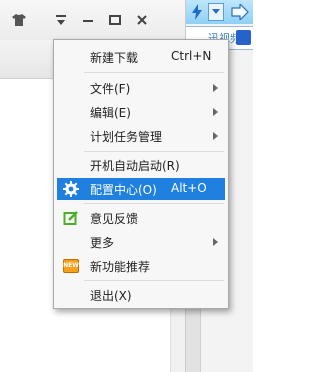 The height and width of the screenshot is (372, 320). What do you see at coordinates (102, 243) in the screenshot?
I see `menu-item-label: 更多` at bounding box center [102, 243].